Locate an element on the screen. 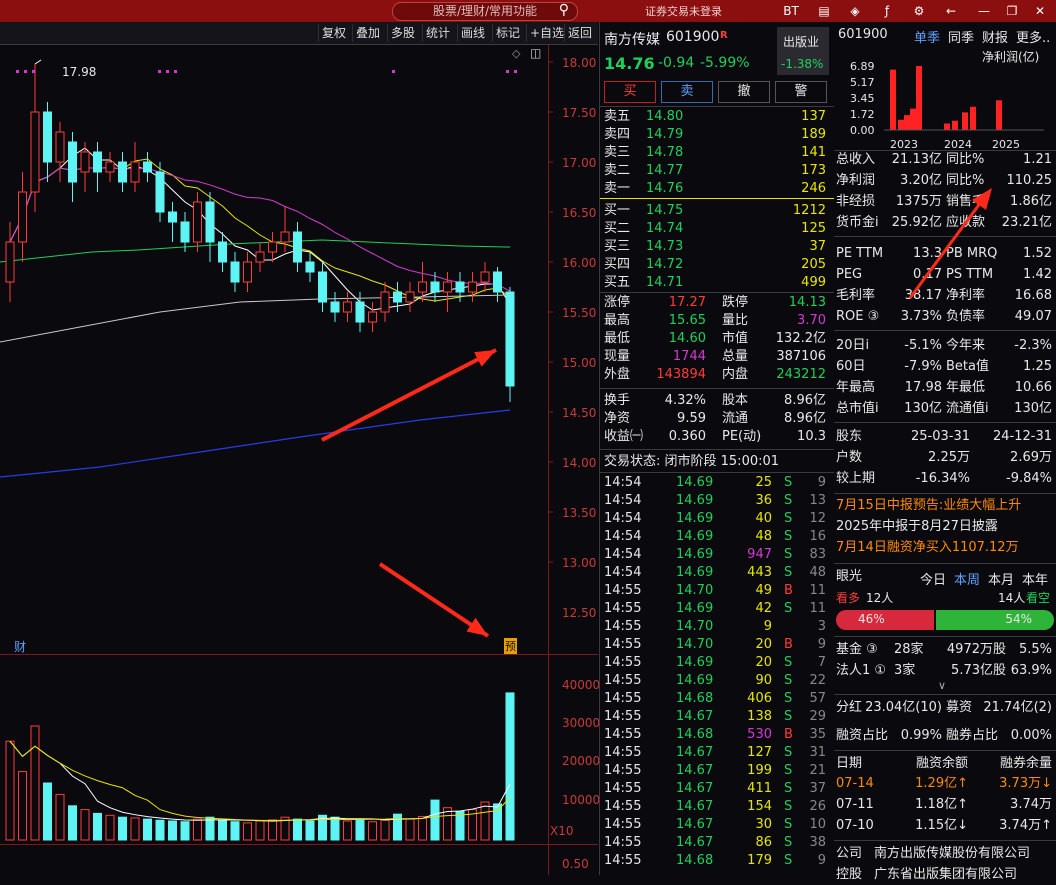 This screenshot has width=1056, height=885. high-price-marker: 17.98 is located at coordinates (79, 72).